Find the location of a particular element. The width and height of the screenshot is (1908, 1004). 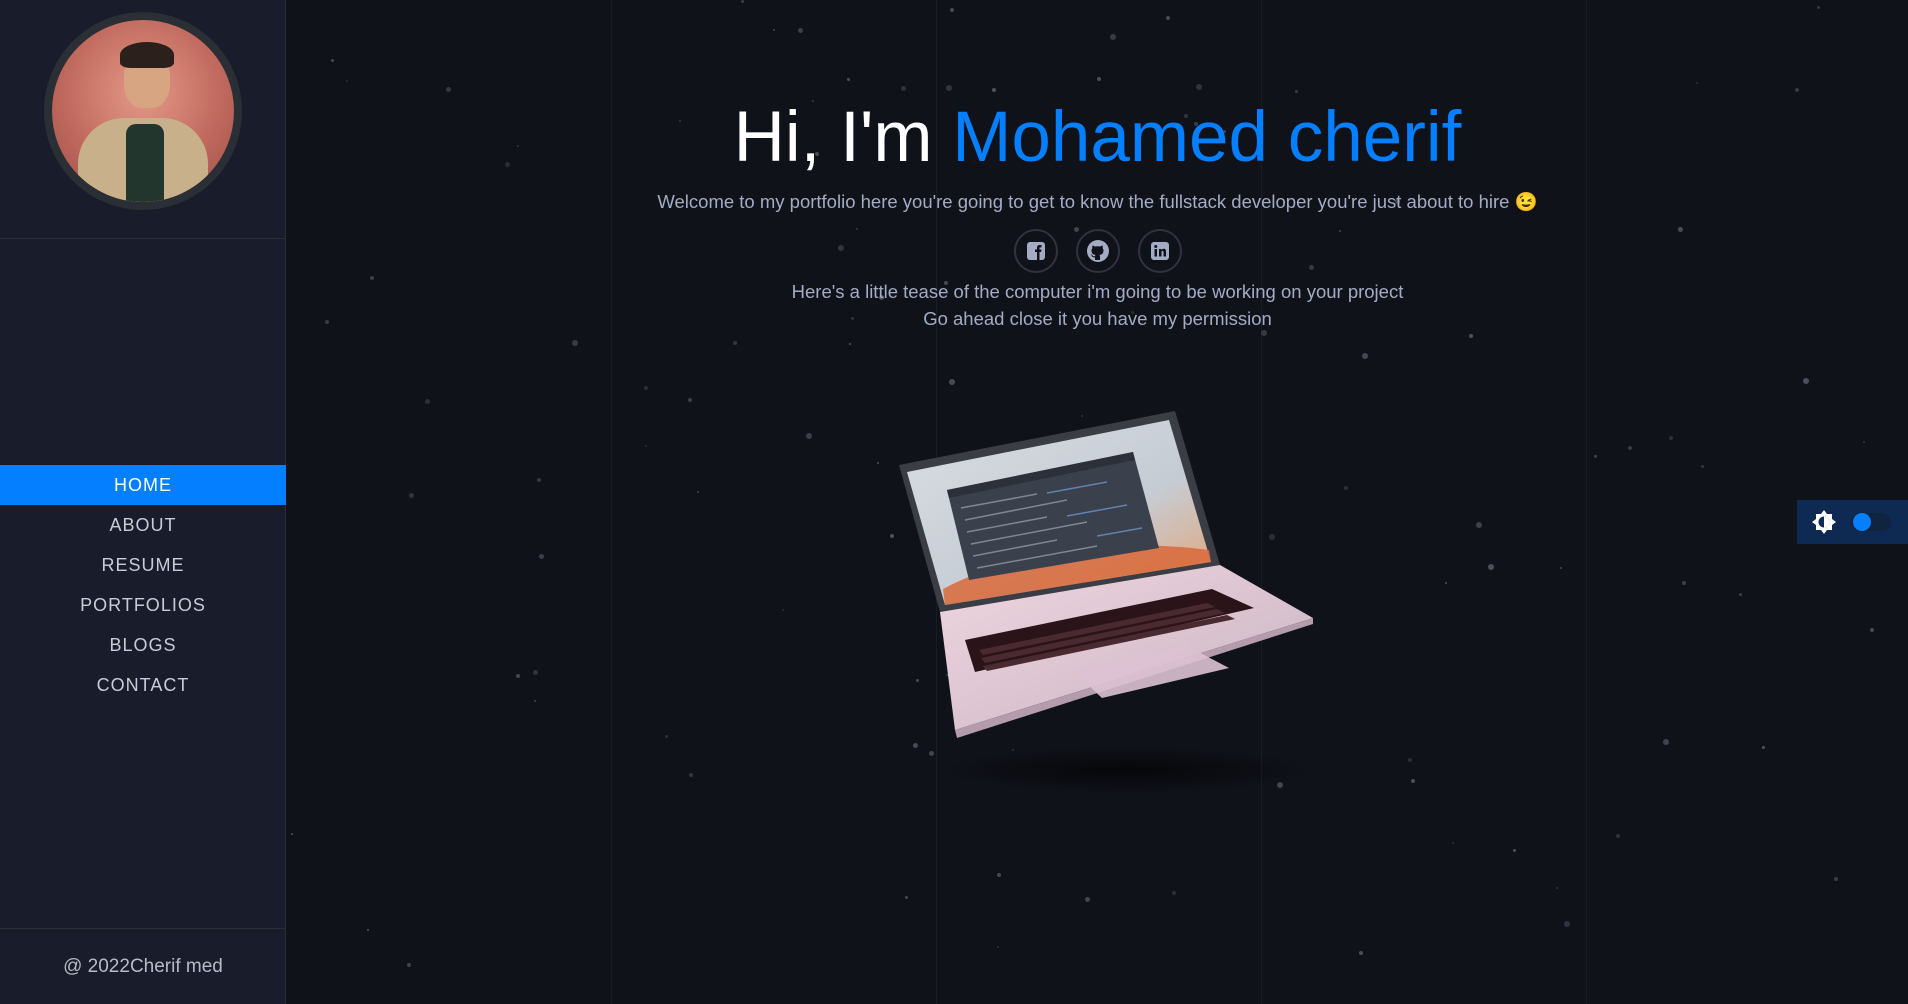

github-icon is located at coordinates (1097, 251).